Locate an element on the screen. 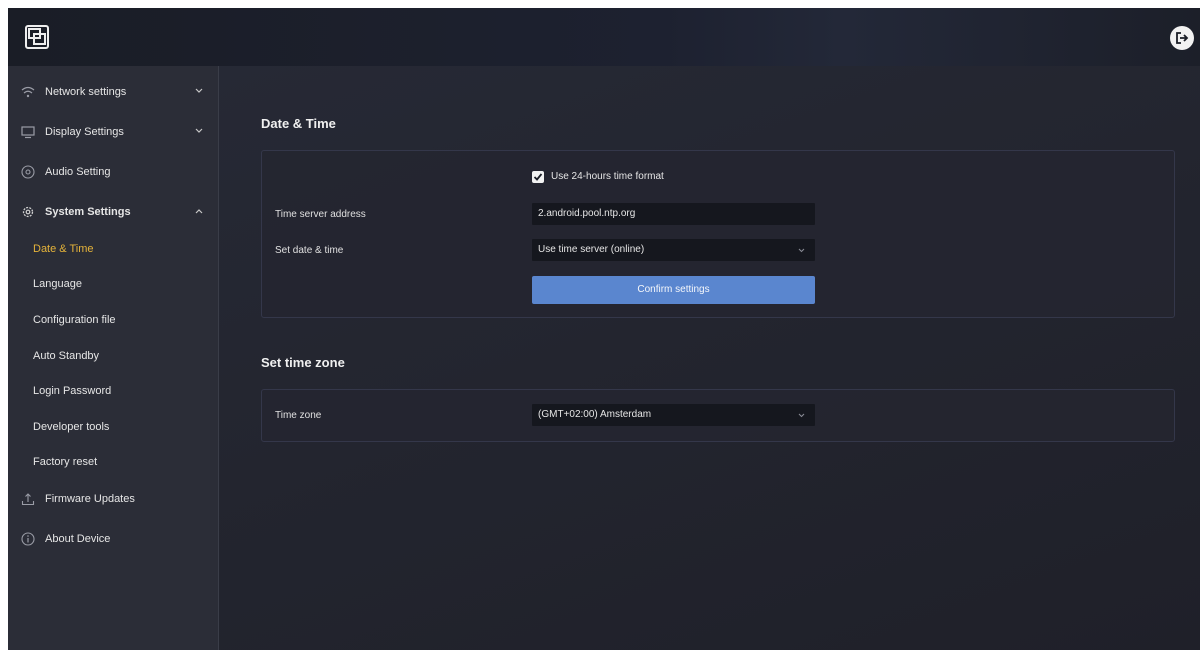 The width and height of the screenshot is (1200, 650). sidebar-item-label: System Settings is located at coordinates (88, 212).